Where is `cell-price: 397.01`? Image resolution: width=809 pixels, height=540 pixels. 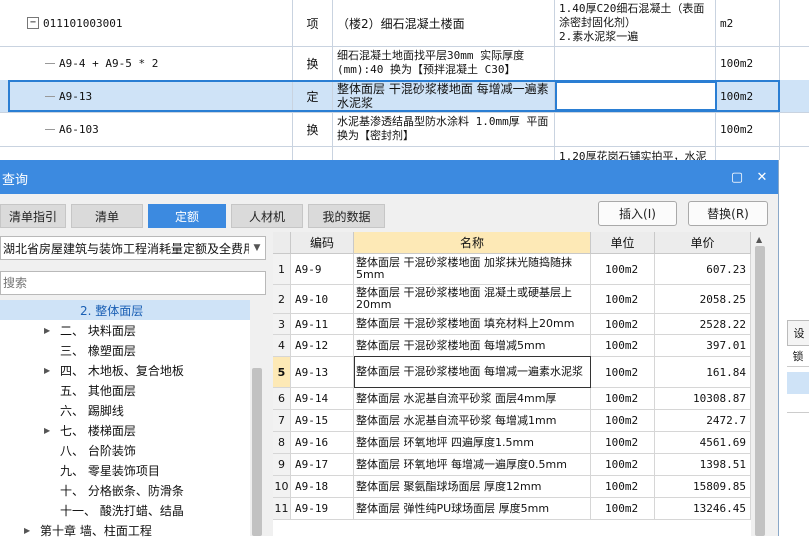
cell-price: 397.01 is located at coordinates (703, 345).